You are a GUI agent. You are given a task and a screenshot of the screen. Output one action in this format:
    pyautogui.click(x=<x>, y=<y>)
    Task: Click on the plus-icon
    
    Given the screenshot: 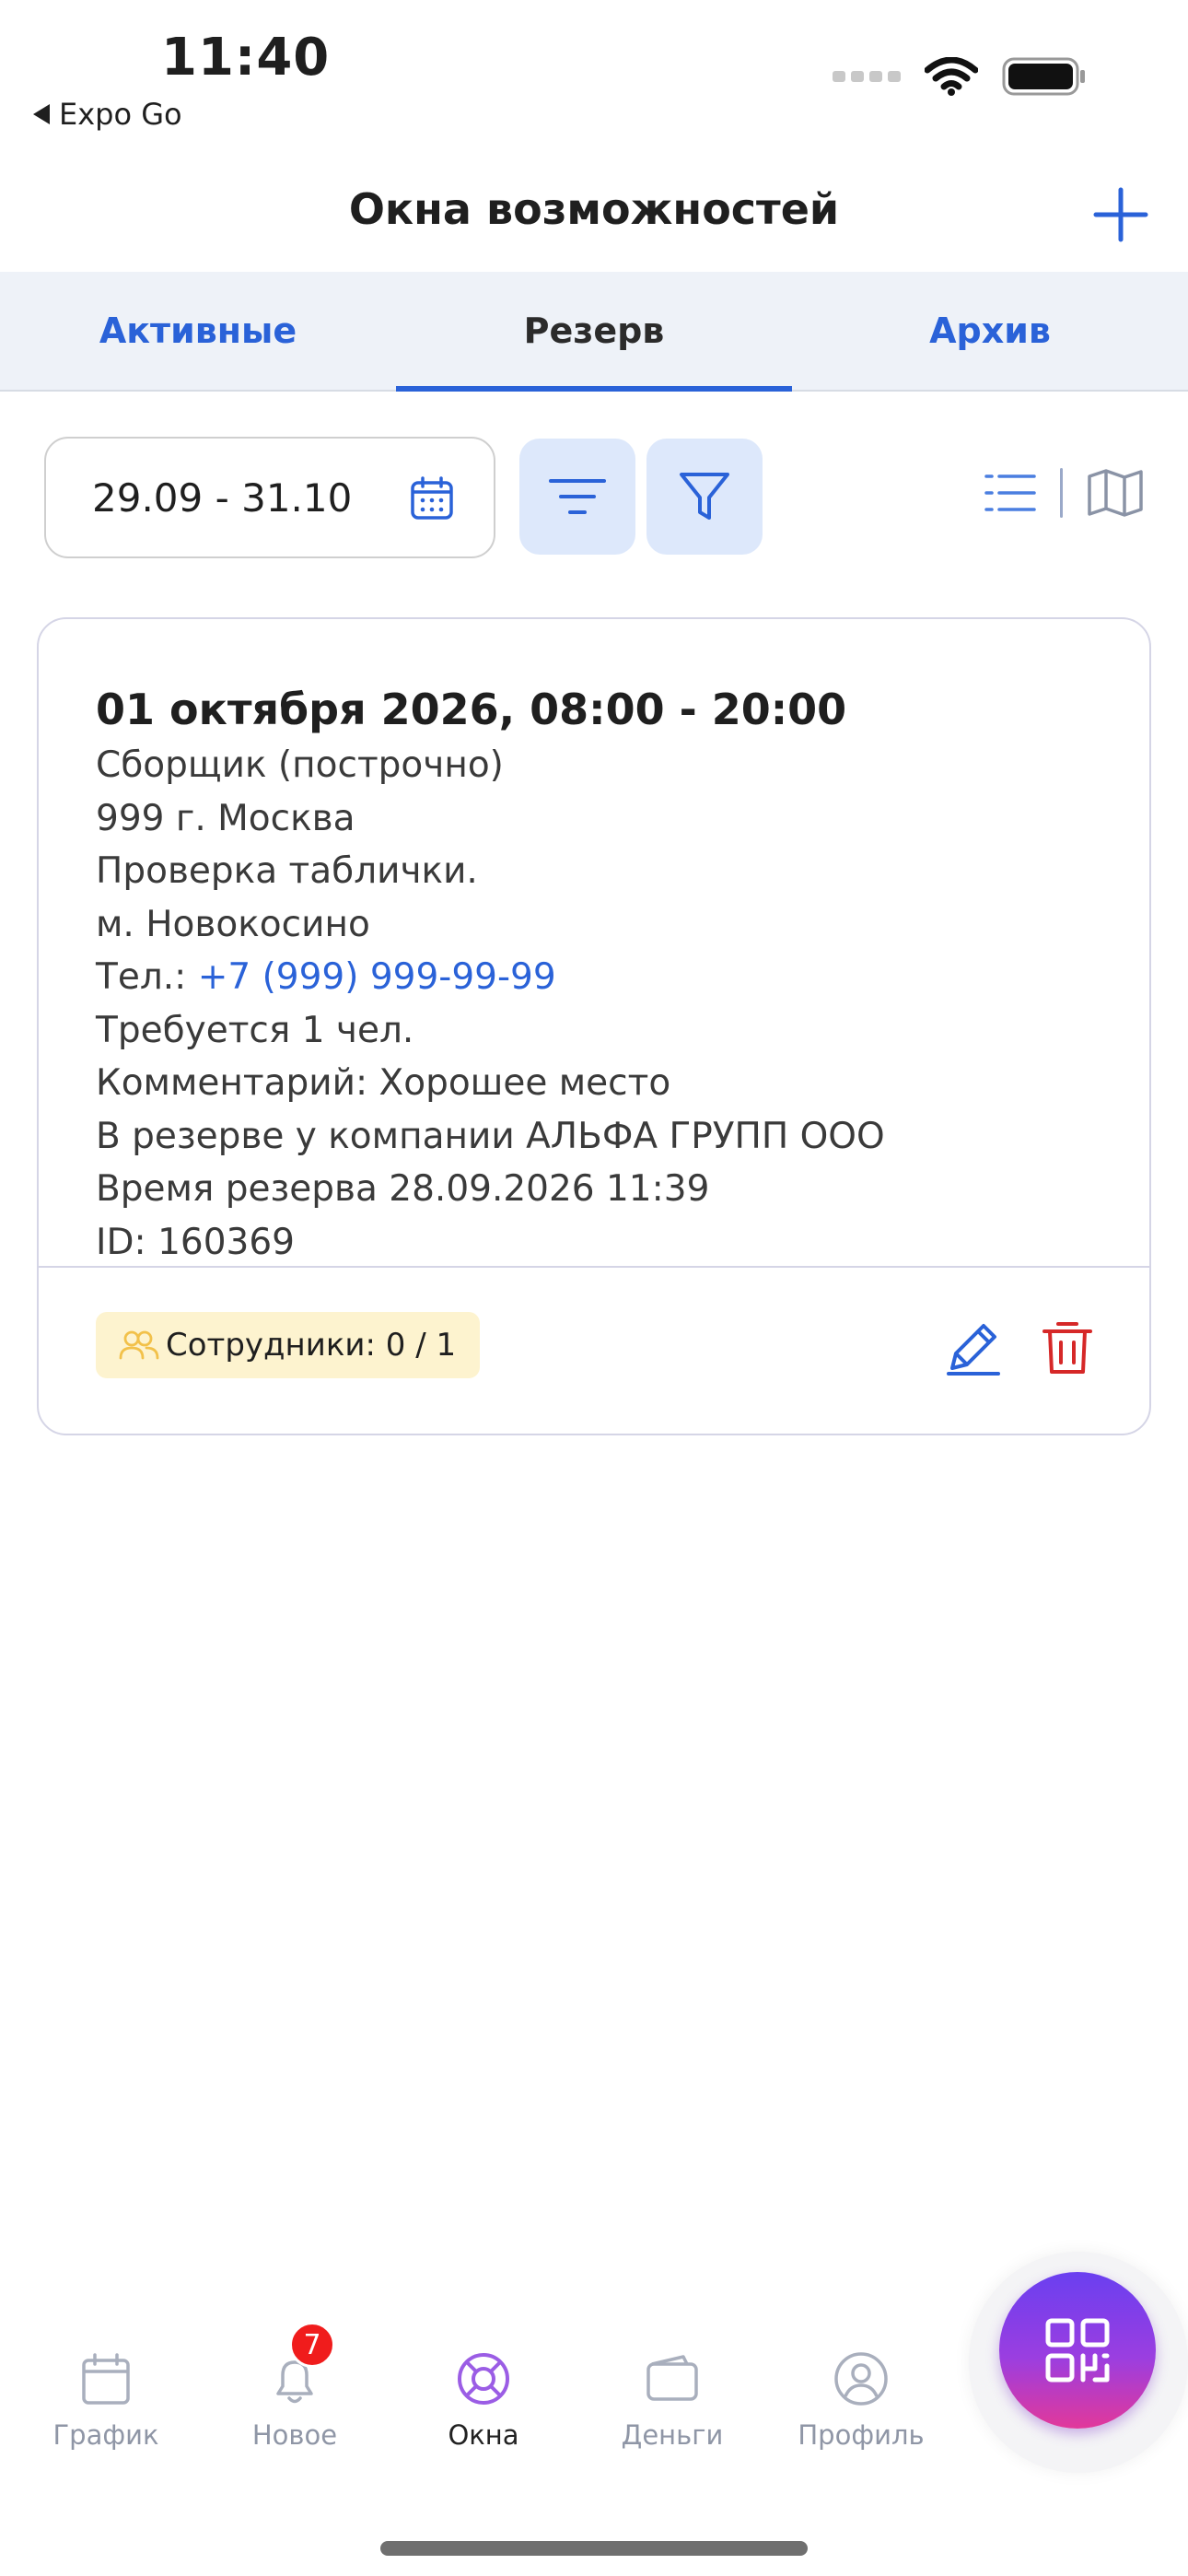 What is the action you would take?
    pyautogui.click(x=1120, y=214)
    